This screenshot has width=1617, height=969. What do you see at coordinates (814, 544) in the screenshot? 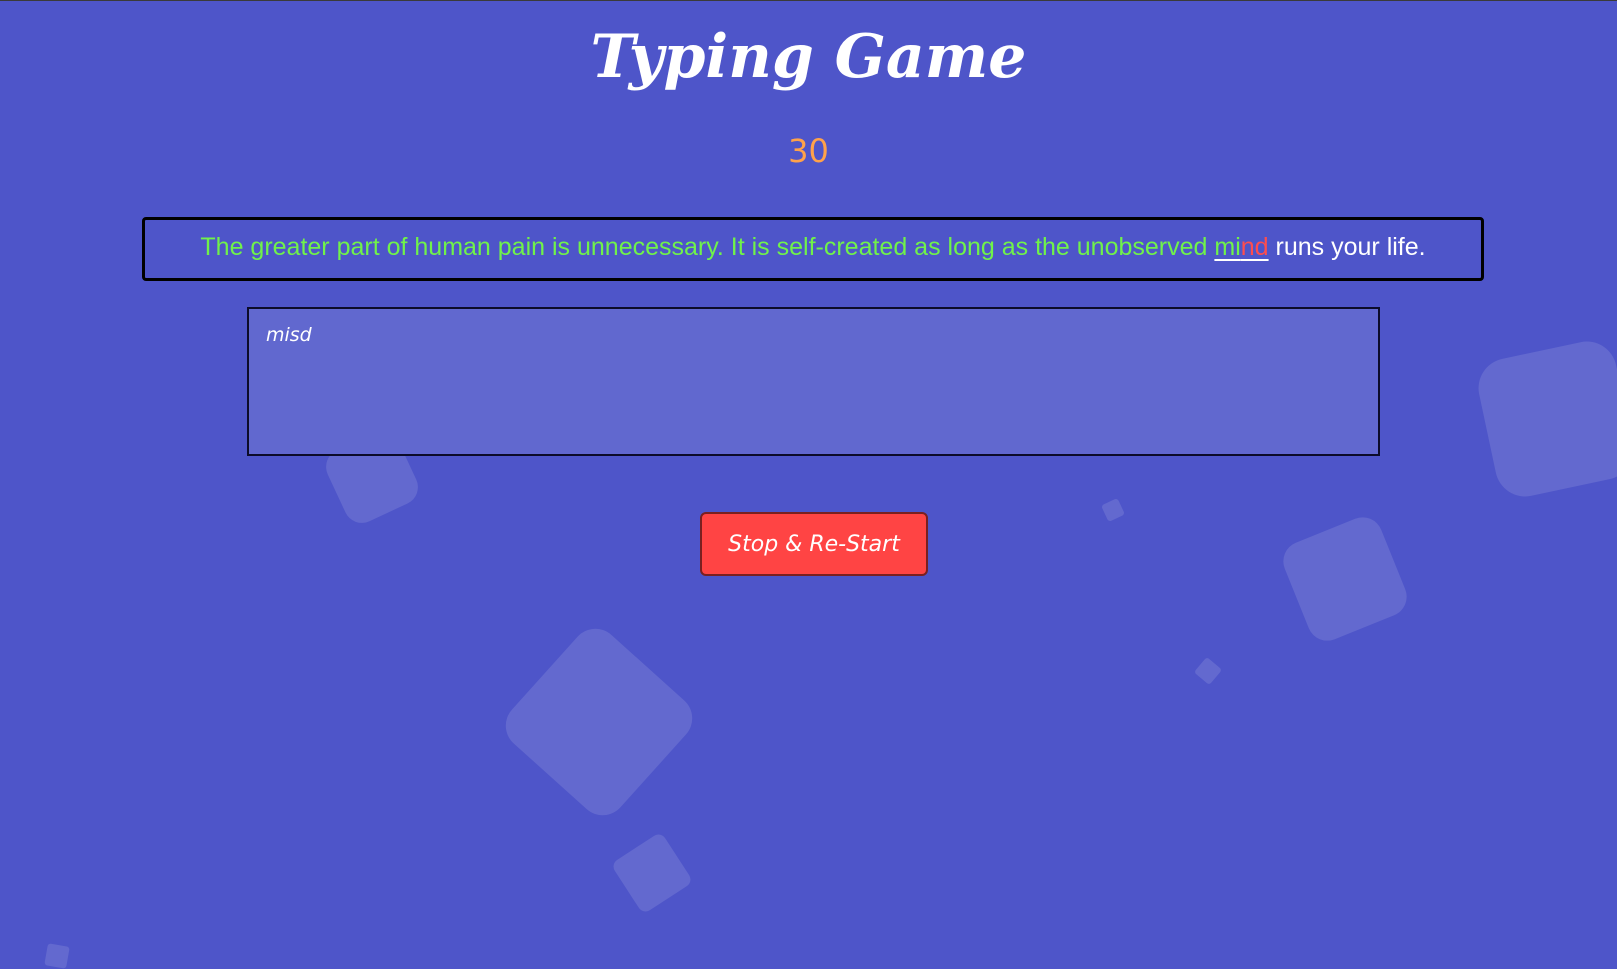
I see `stop-restart-button: Stop & Re-Start` at bounding box center [814, 544].